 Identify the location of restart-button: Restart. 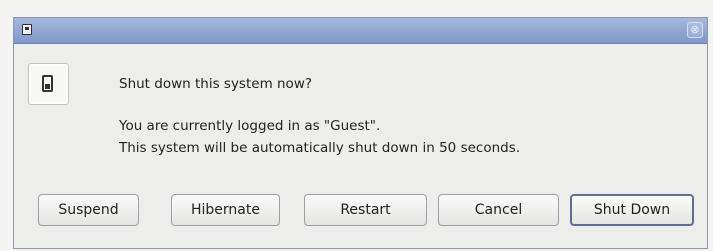
(365, 210).